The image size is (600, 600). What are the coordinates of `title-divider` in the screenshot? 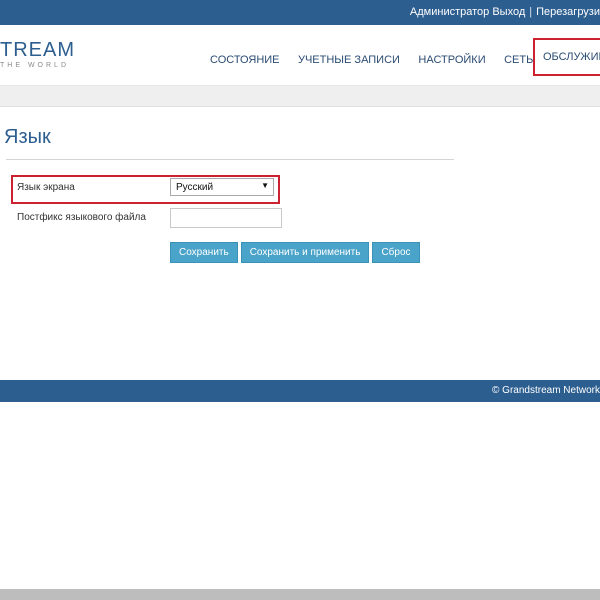 It's located at (230, 159).